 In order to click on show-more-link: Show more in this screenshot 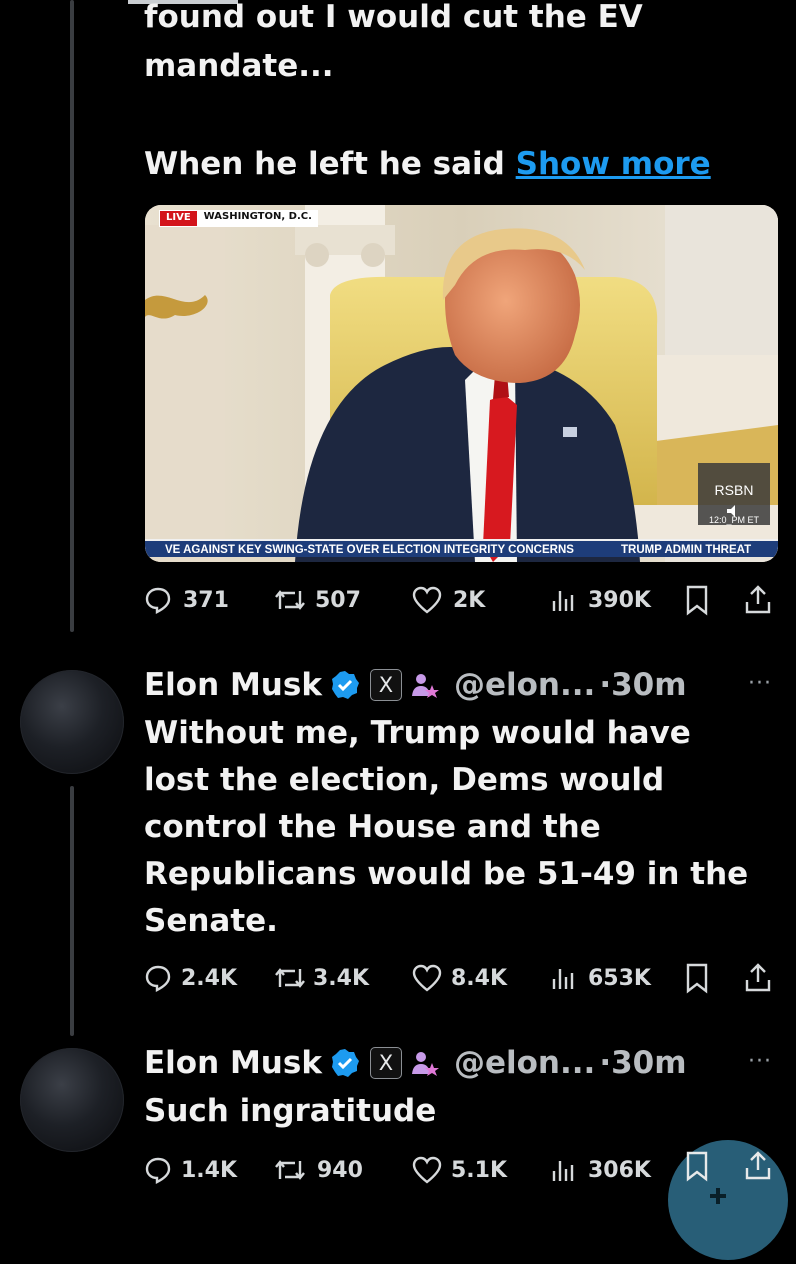, I will do `click(613, 164)`.